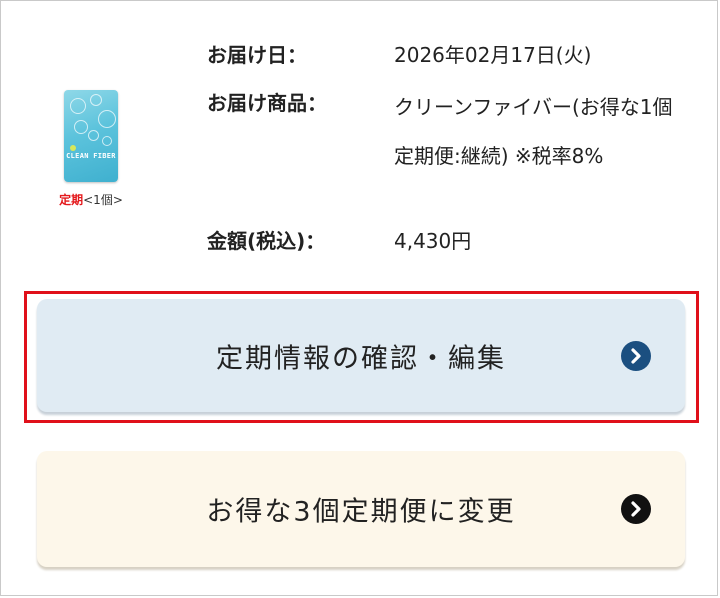 This screenshot has height=598, width=720. Describe the element at coordinates (257, 55) in the screenshot. I see `delivery-date-label: お届け日：` at that location.